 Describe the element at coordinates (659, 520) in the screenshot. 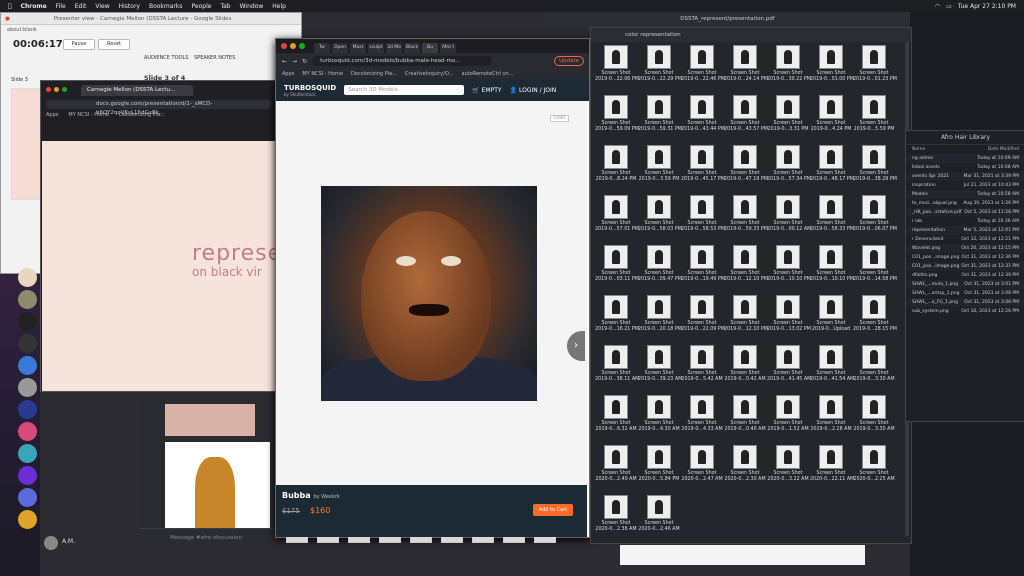

I see `file-item: Screen Shot 2020-0...2.46 AM` at that location.